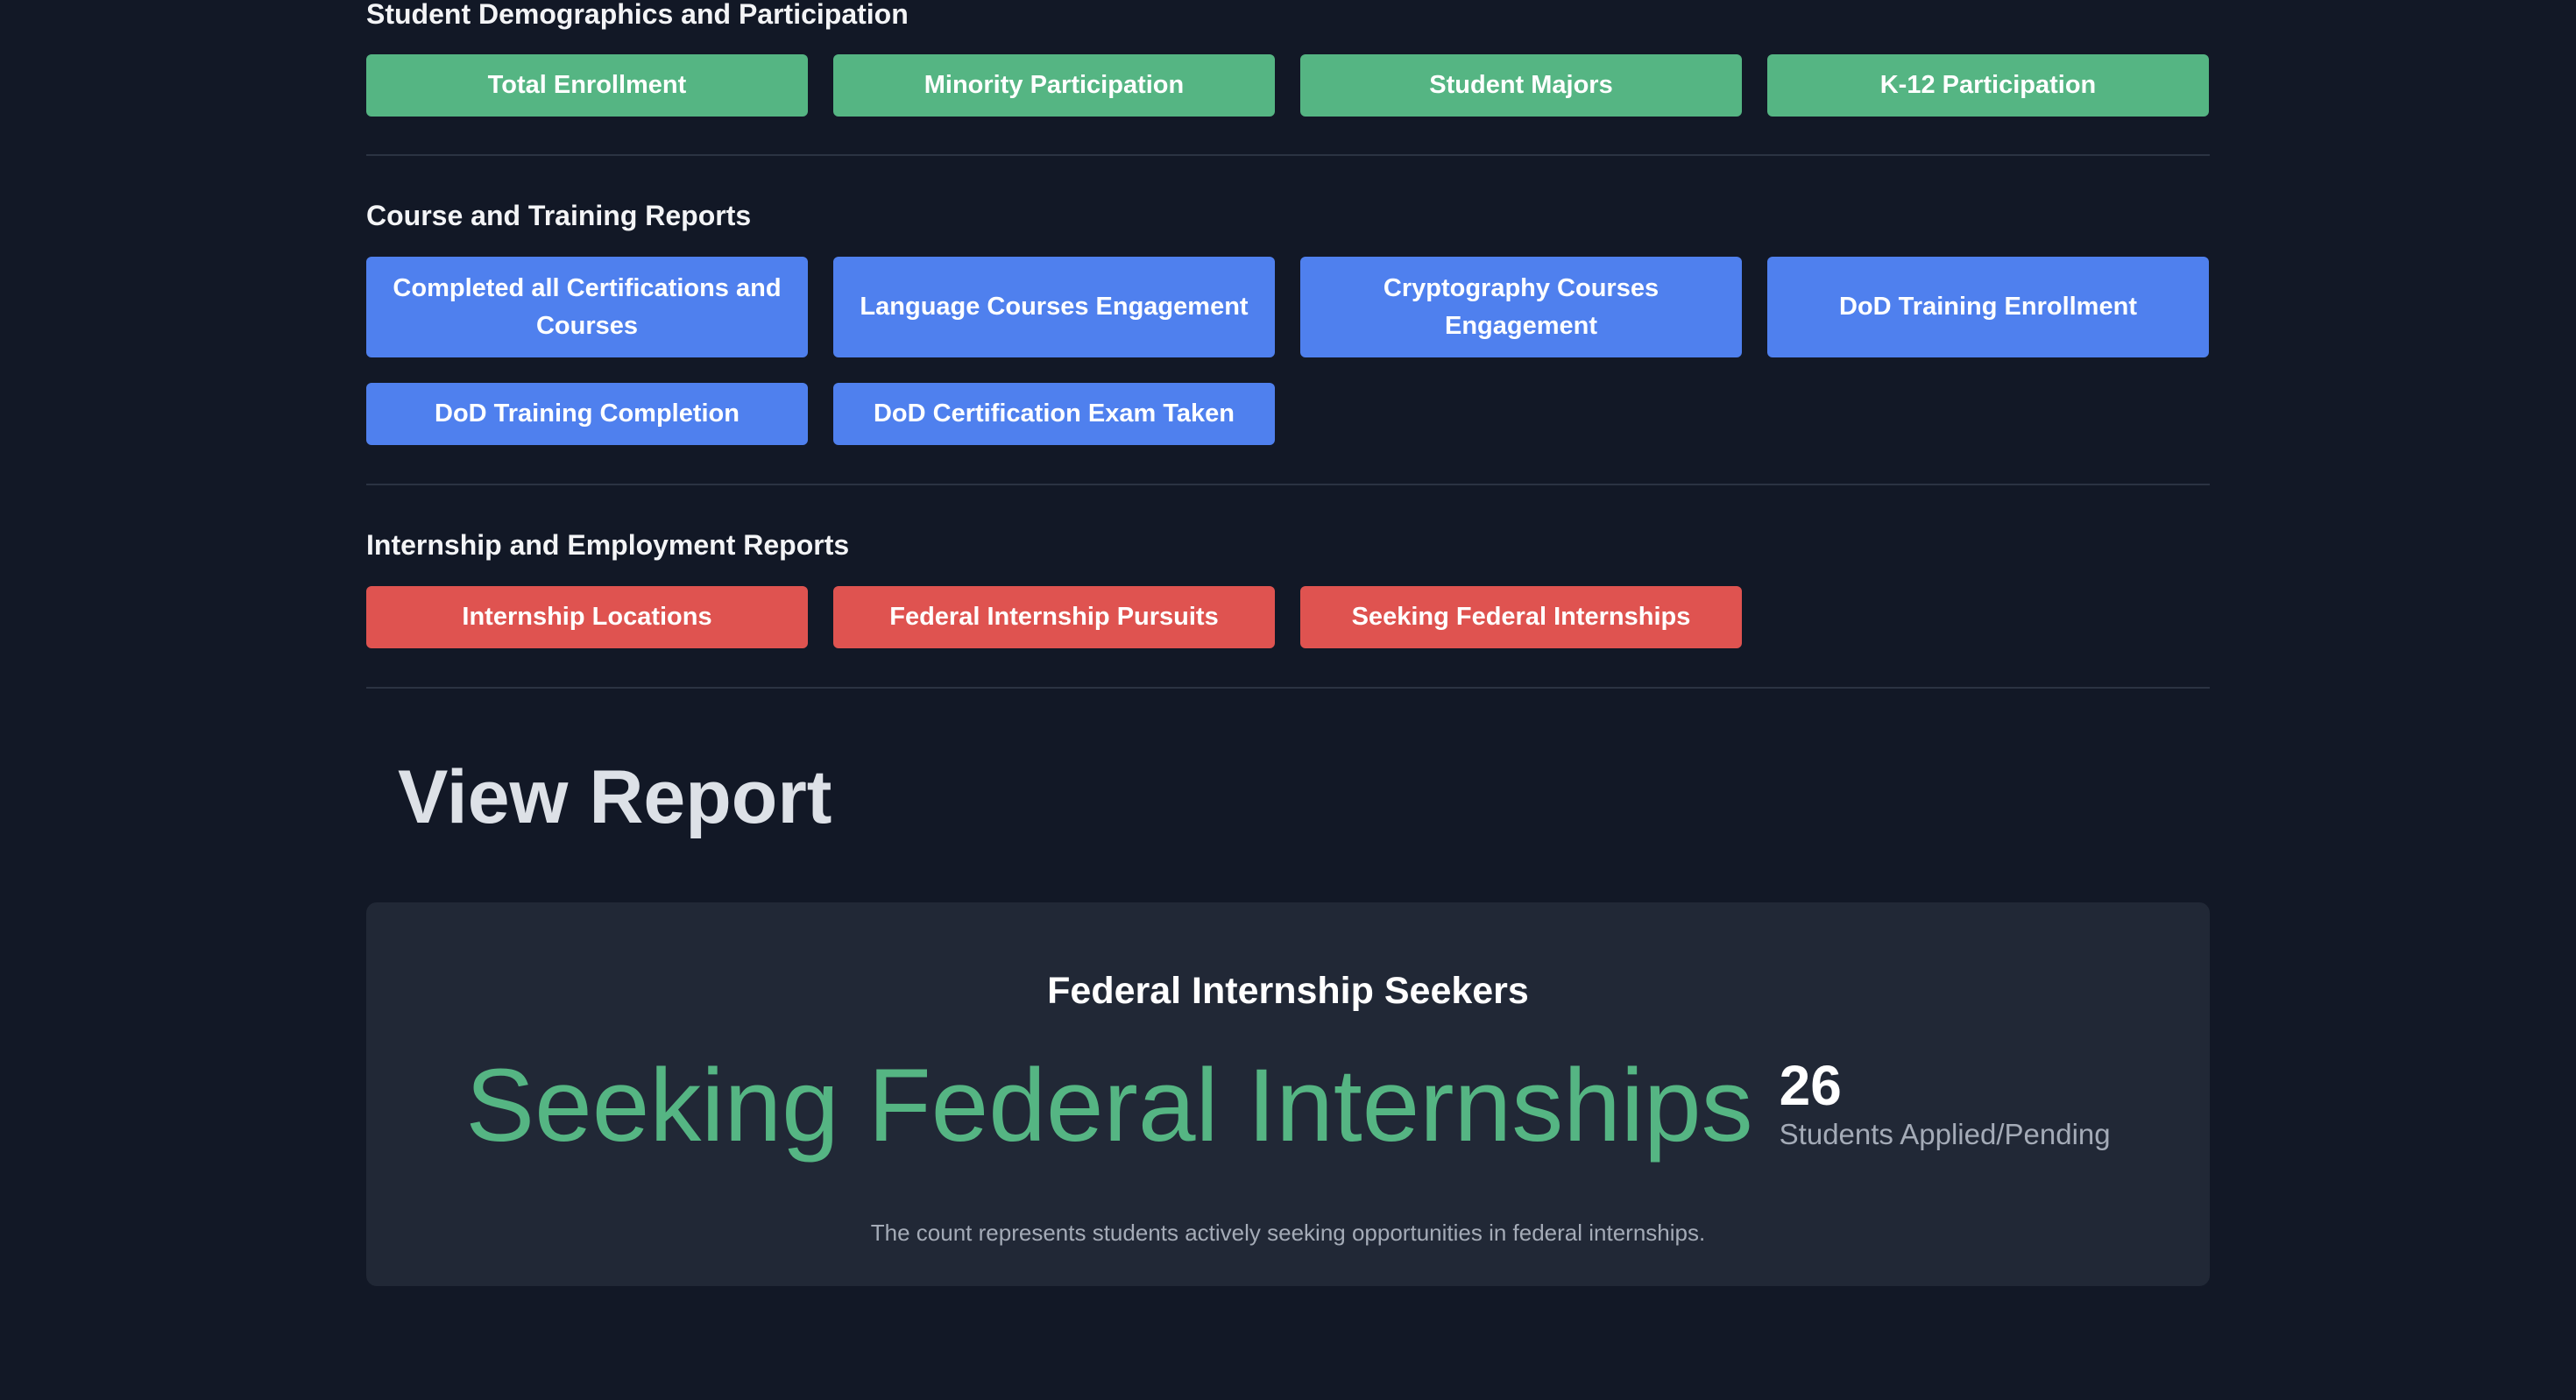 This screenshot has height=1400, width=2576. Describe the element at coordinates (1988, 307) in the screenshot. I see `dod-training-enrollment-button: DoD Training Enrollment` at that location.